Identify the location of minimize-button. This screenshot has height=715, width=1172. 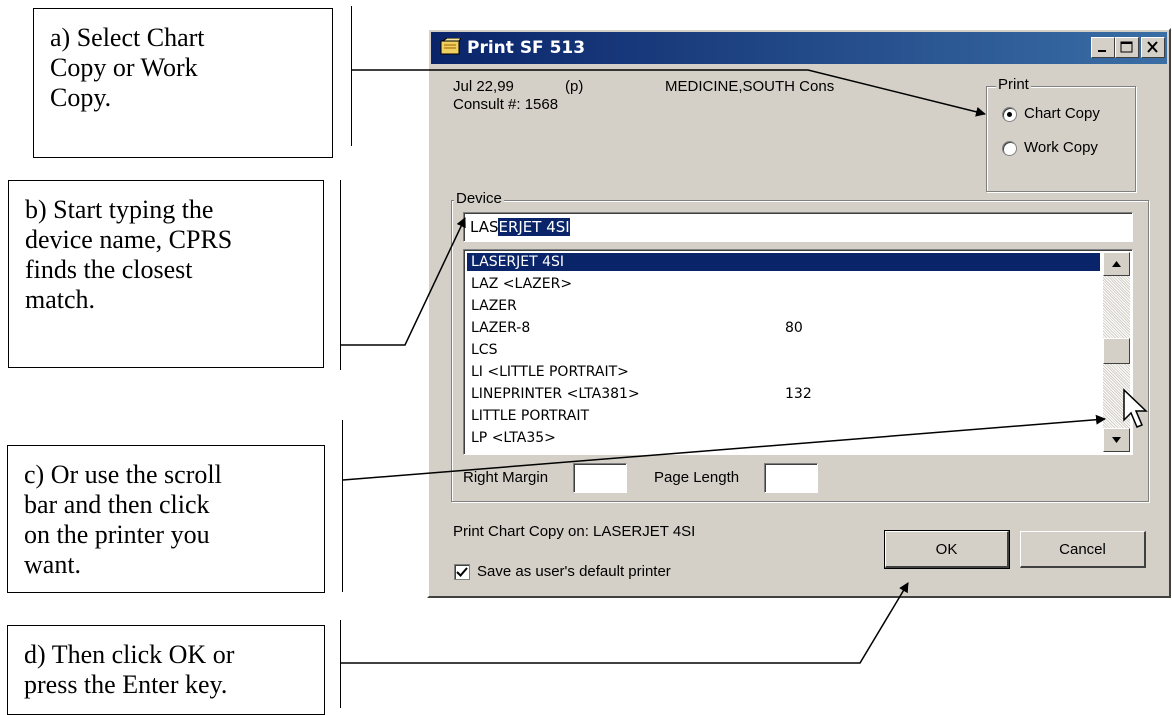
(1103, 47).